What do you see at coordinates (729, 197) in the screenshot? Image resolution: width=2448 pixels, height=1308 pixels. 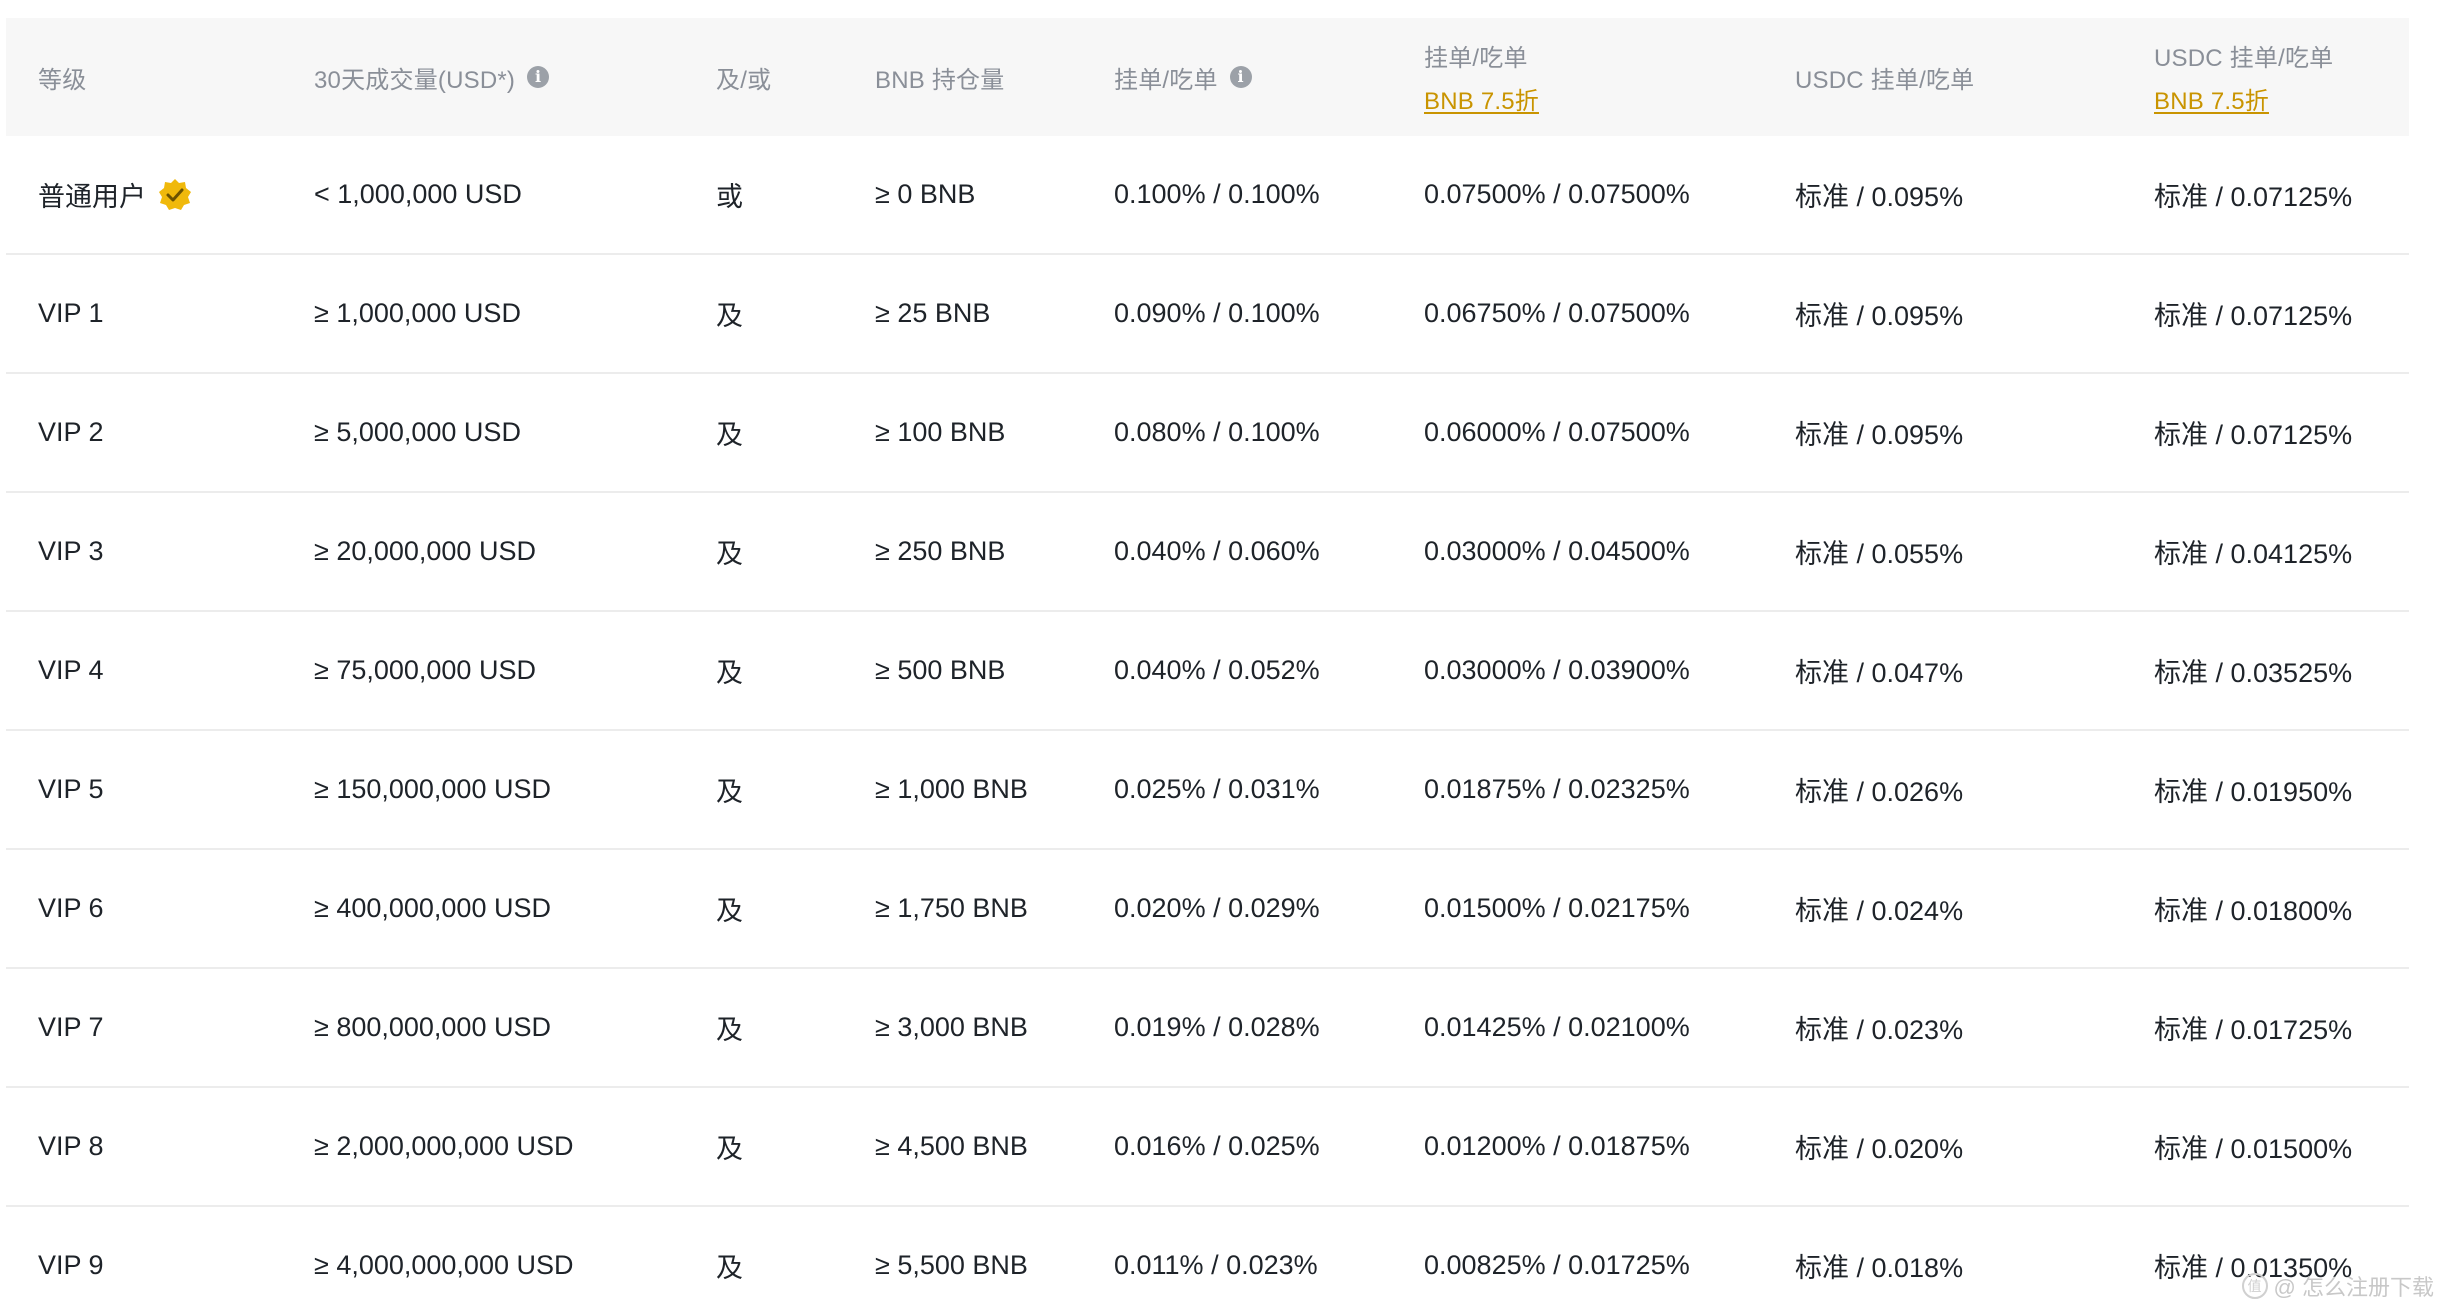 I see `andor-cell-text: 或` at bounding box center [729, 197].